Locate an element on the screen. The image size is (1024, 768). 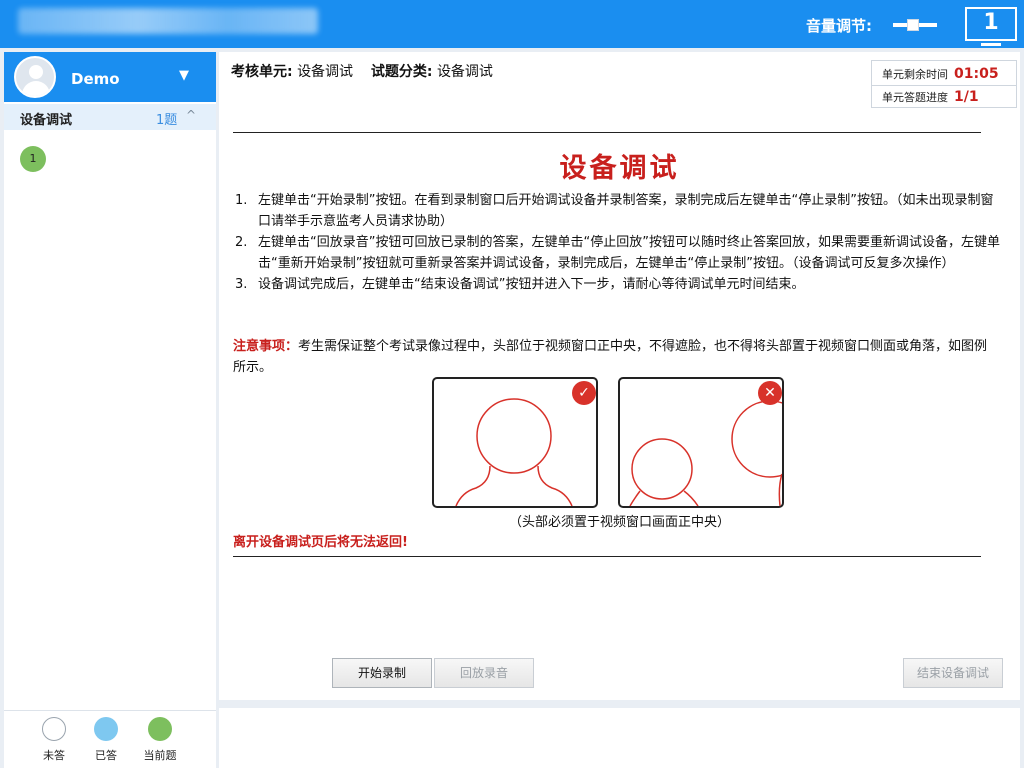
legend-unanswered: 未答 is located at coordinates (54, 740).